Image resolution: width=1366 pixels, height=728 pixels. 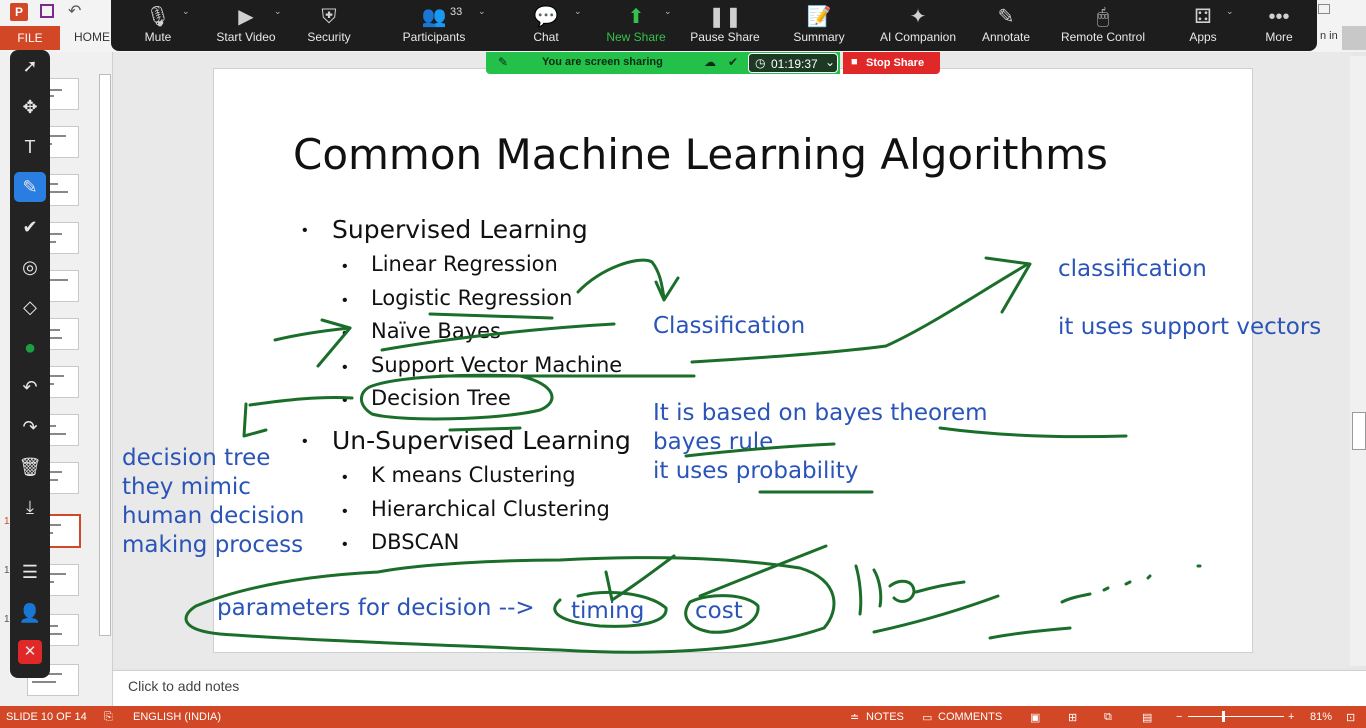 What do you see at coordinates (1324, 9) in the screenshot?
I see `window-restore-icon` at bounding box center [1324, 9].